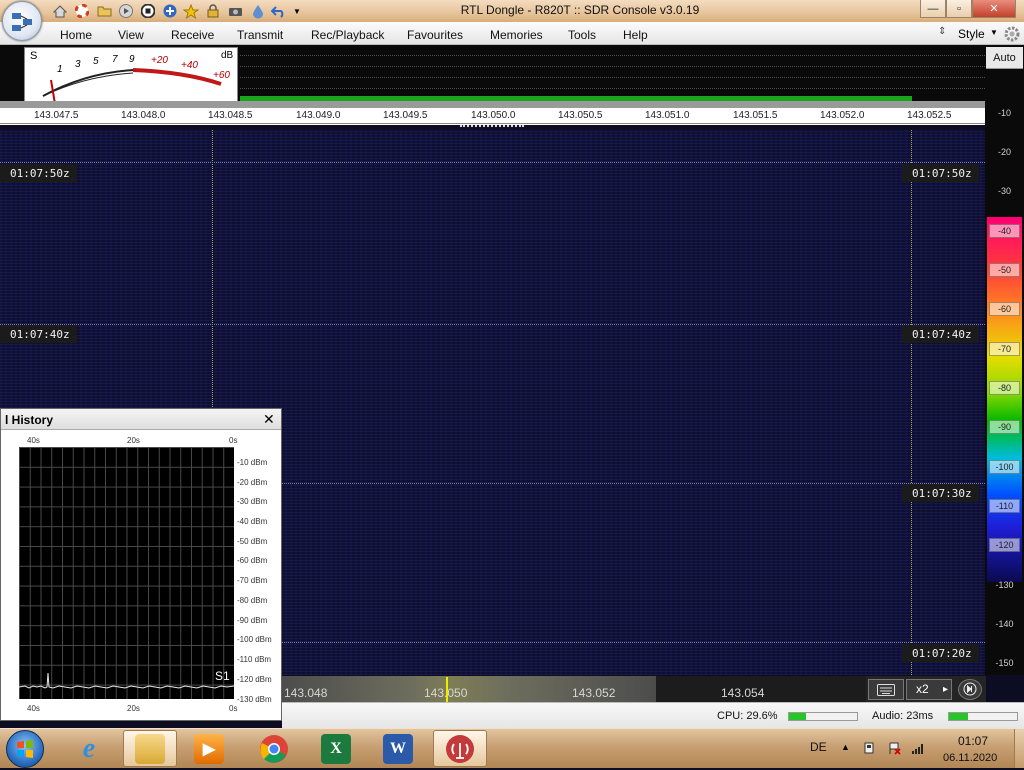 This screenshot has width=1024, height=770. I want to click on history-x-label: 0s, so click(233, 708).